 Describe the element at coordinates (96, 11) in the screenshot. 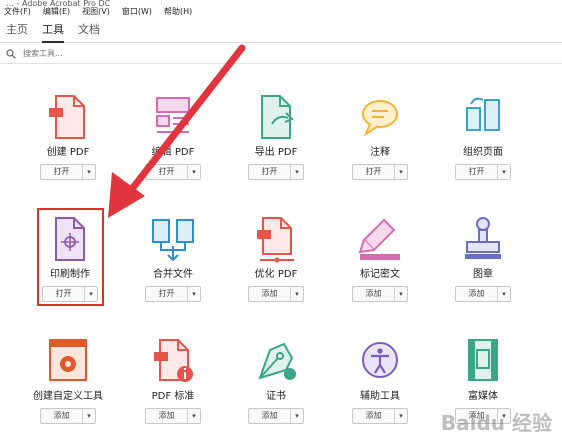

I see `menu-view: 视图(V)` at that location.